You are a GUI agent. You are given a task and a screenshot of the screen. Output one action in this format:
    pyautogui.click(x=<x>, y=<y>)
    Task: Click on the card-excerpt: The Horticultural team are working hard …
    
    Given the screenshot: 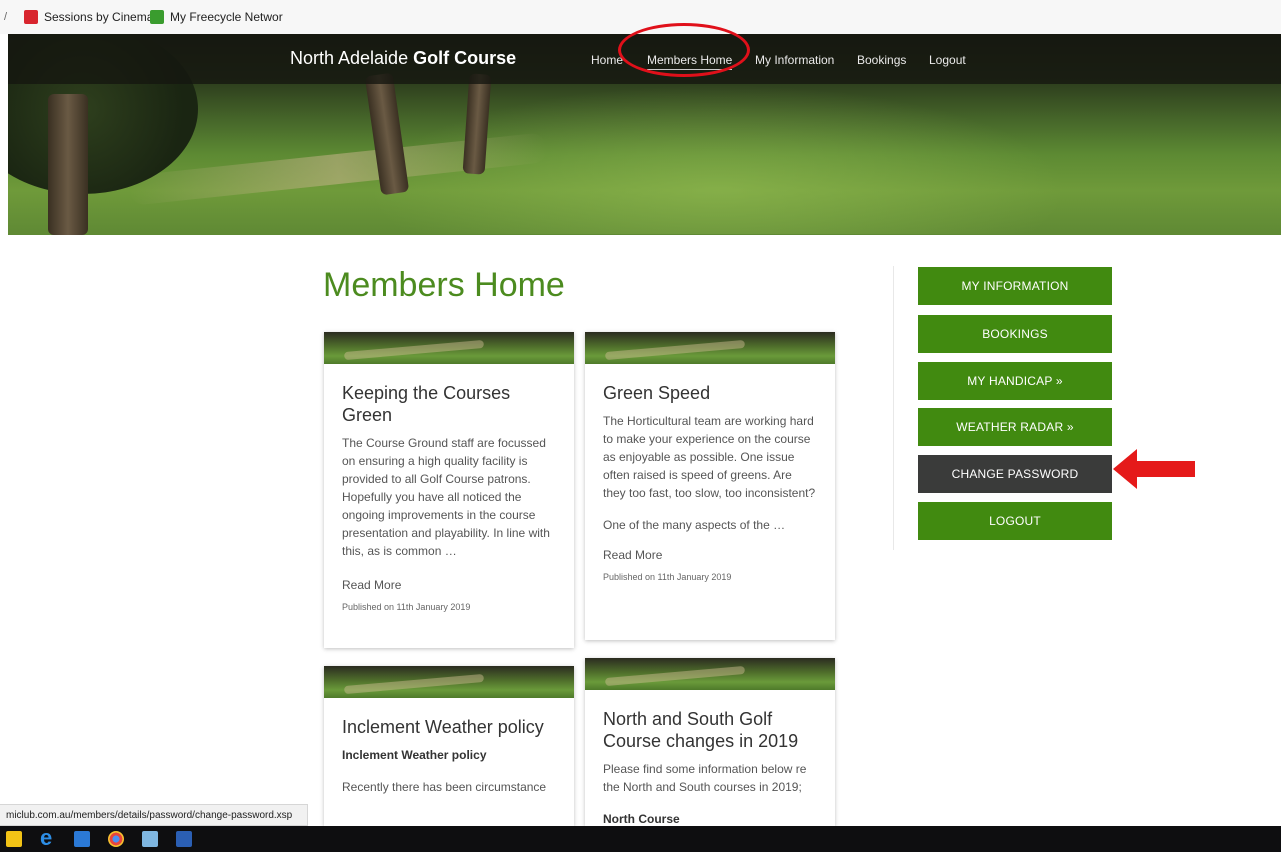 What is the action you would take?
    pyautogui.click(x=709, y=457)
    